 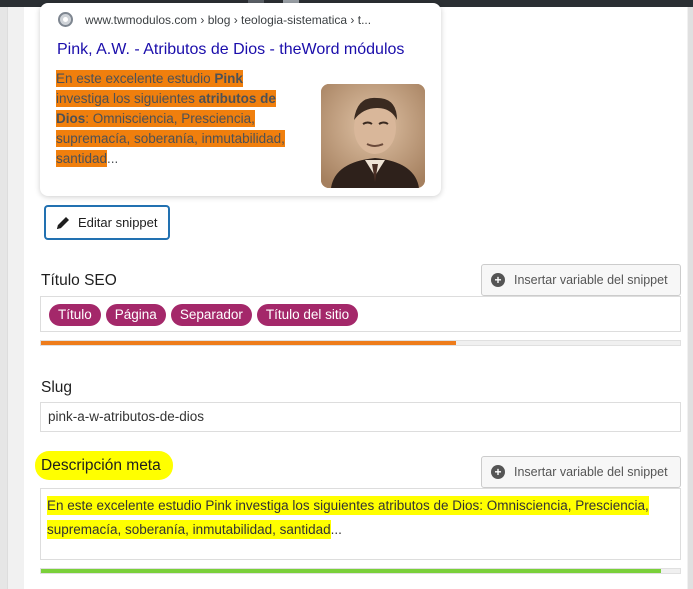 I want to click on edit-snippet-button: Editar snippet, so click(x=107, y=222).